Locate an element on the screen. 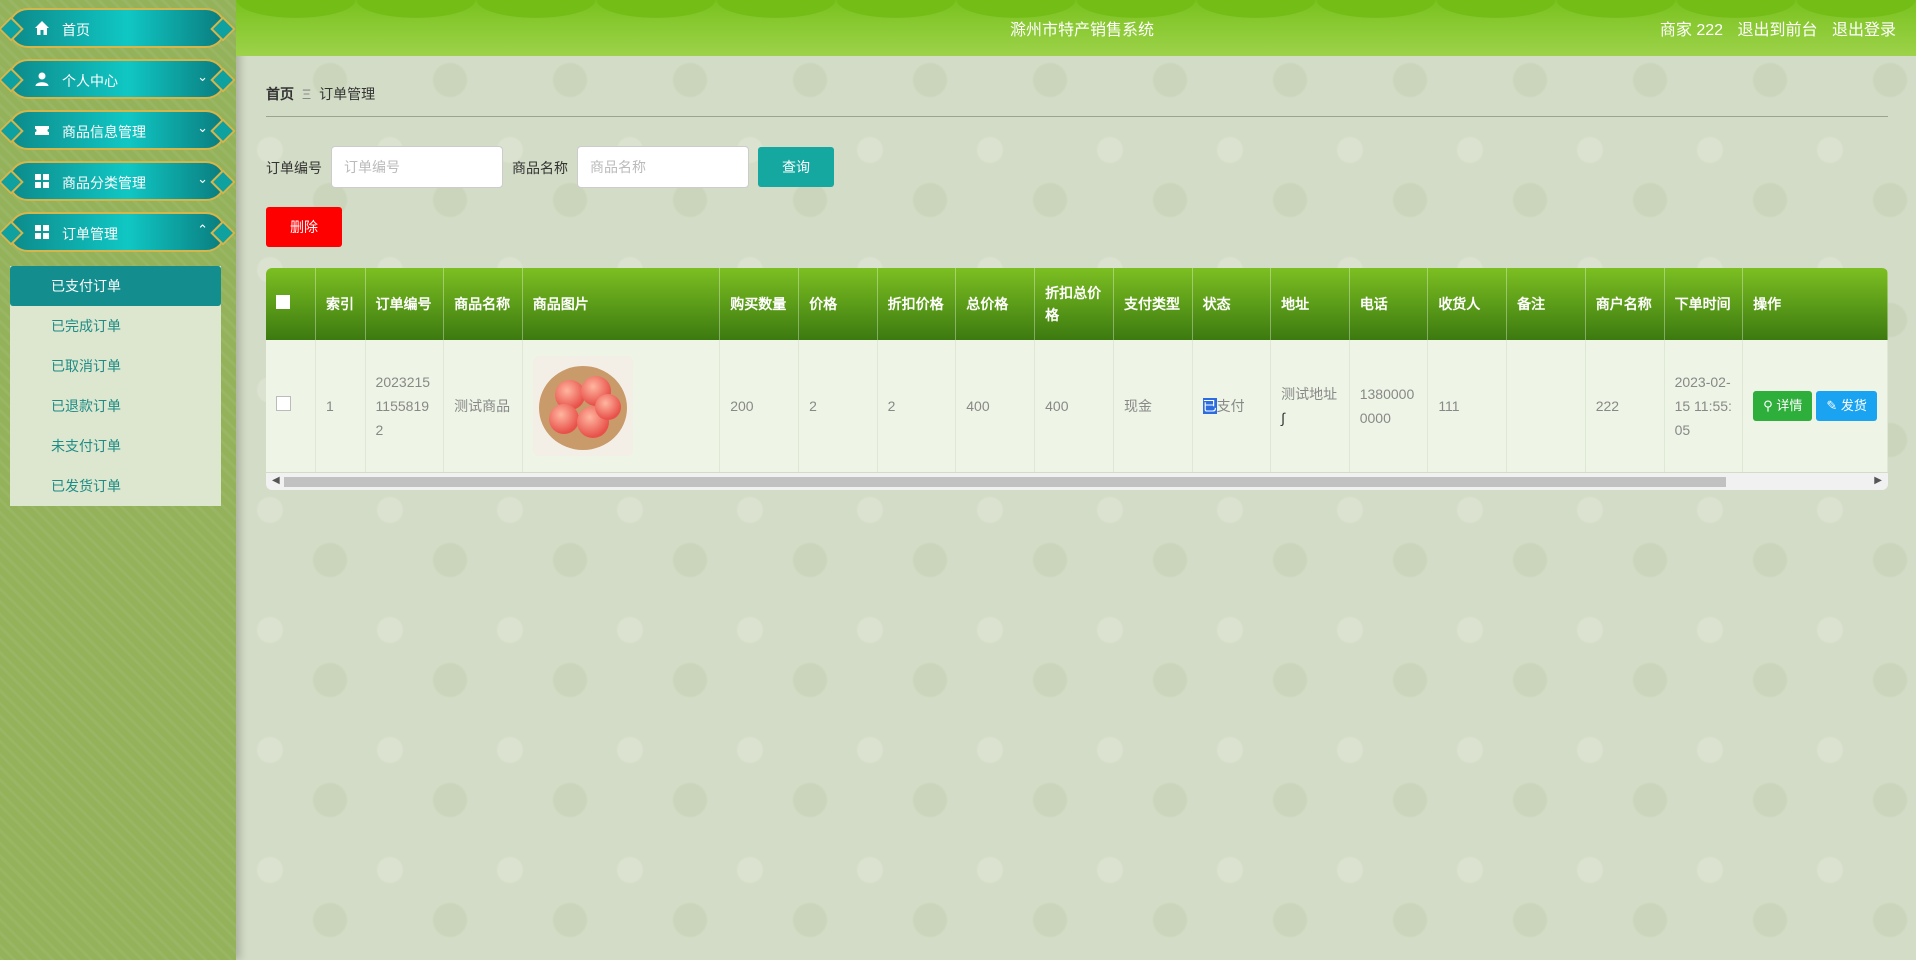 Image resolution: width=1916 pixels, height=960 pixels. cell-pay-type: 现金 is located at coordinates (1153, 406).